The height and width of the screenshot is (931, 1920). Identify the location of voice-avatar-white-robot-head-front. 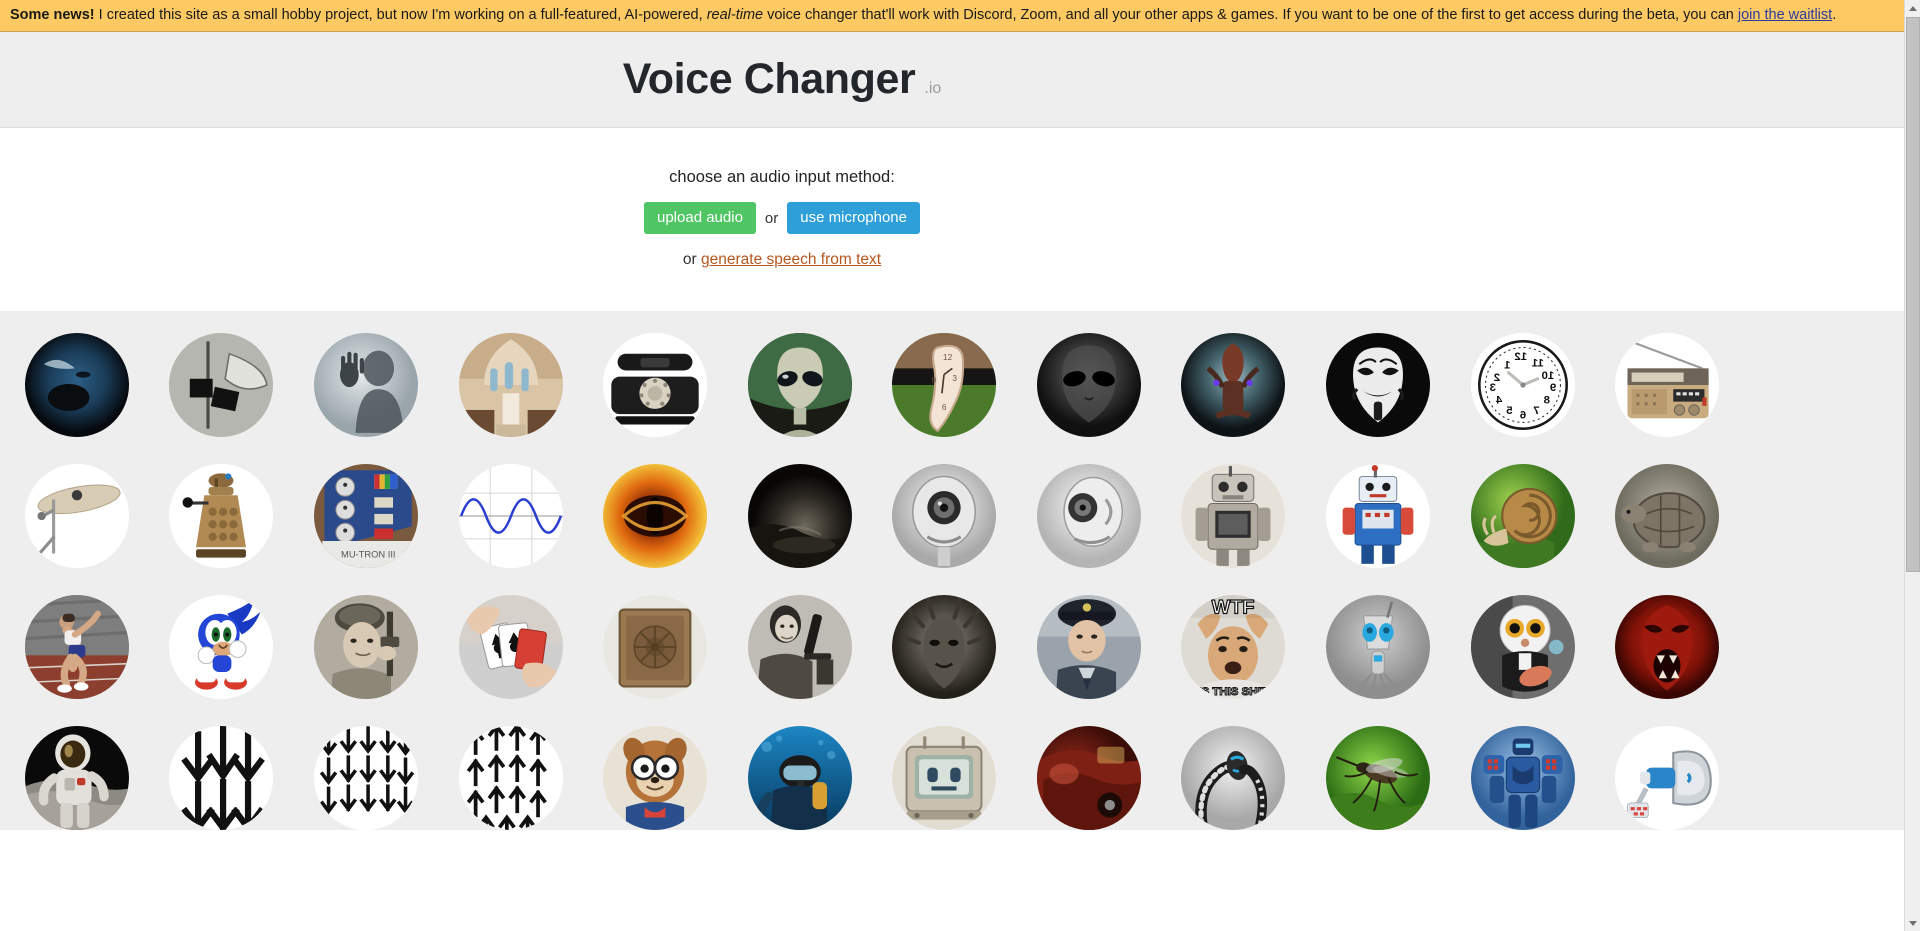
(944, 516).